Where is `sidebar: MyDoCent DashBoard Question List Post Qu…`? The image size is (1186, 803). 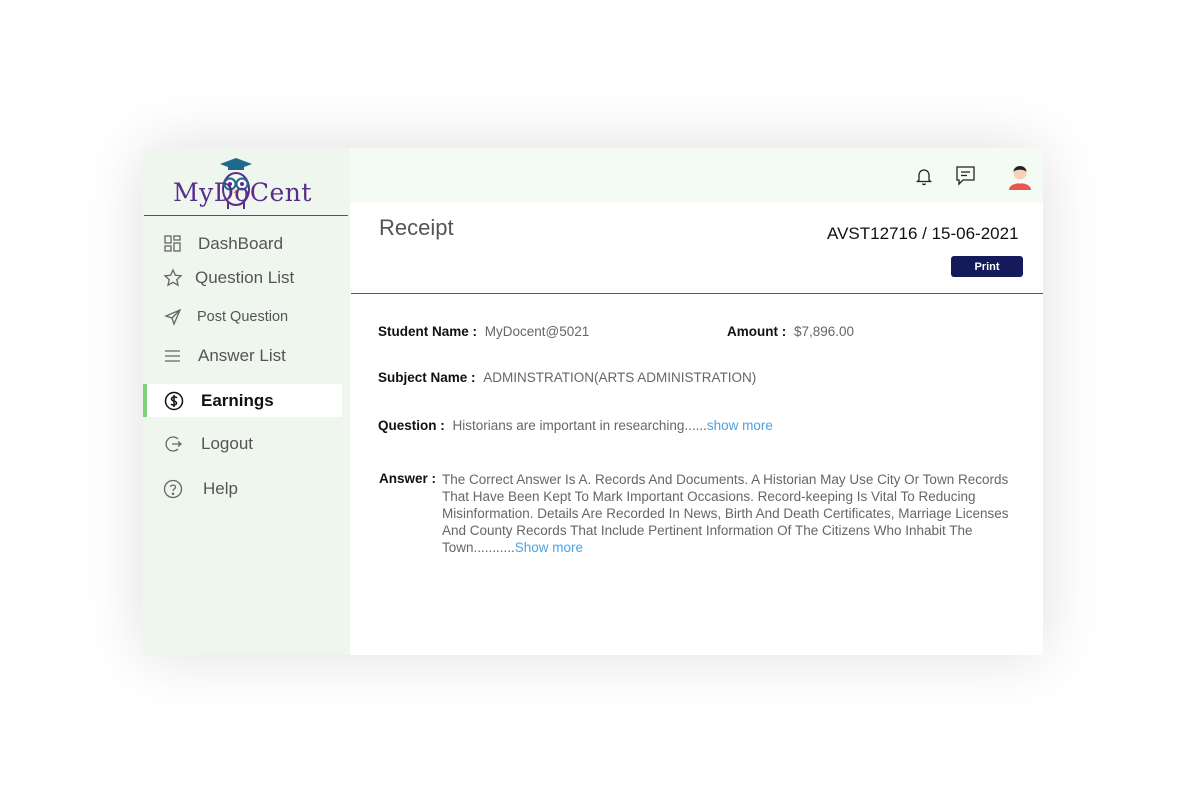 sidebar: MyDoCent DashBoard Question List Post Qu… is located at coordinates (246, 401).